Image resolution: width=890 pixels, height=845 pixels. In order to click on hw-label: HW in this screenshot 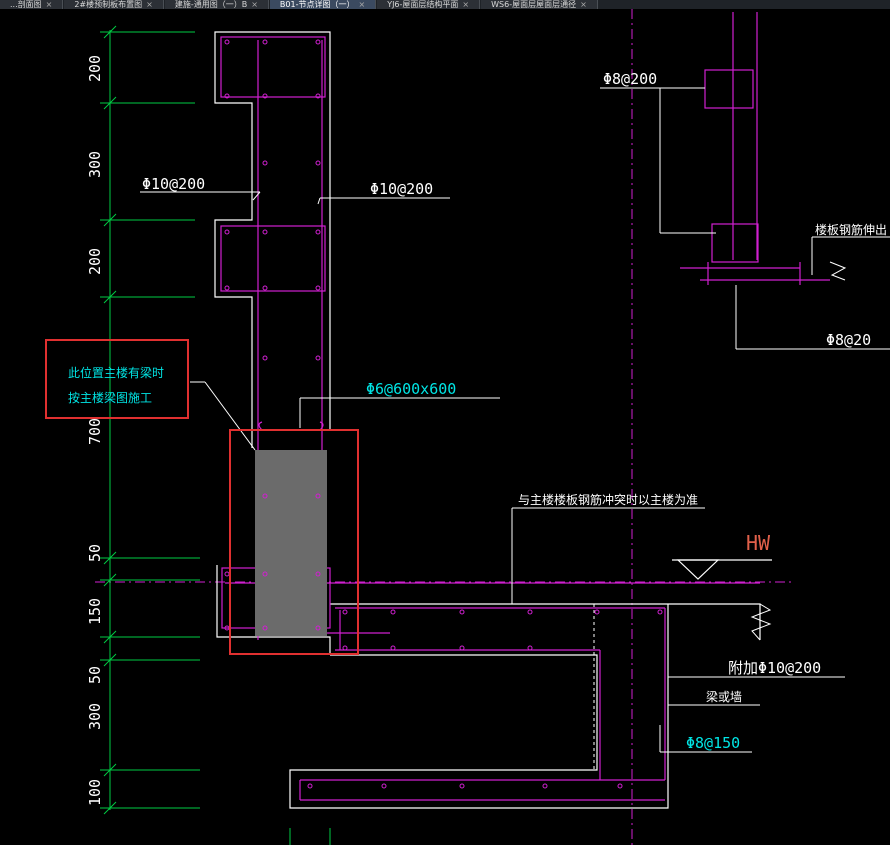, I will do `click(758, 543)`.